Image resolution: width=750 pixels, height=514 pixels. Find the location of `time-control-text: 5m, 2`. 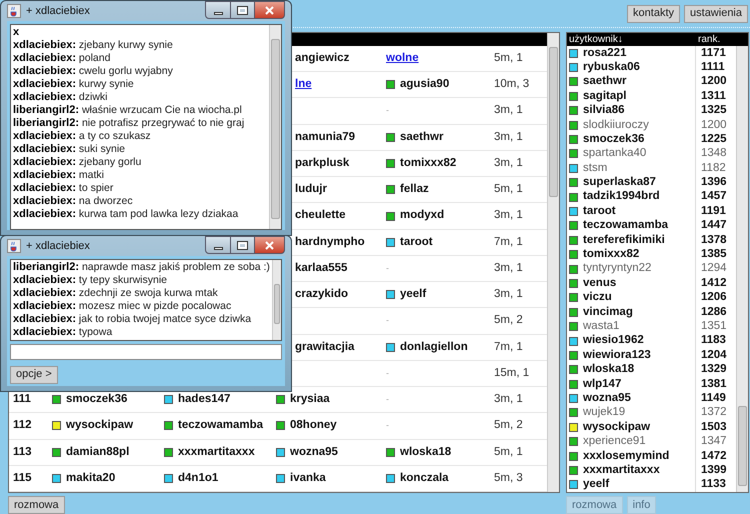

time-control-text: 5m, 2 is located at coordinates (508, 426).